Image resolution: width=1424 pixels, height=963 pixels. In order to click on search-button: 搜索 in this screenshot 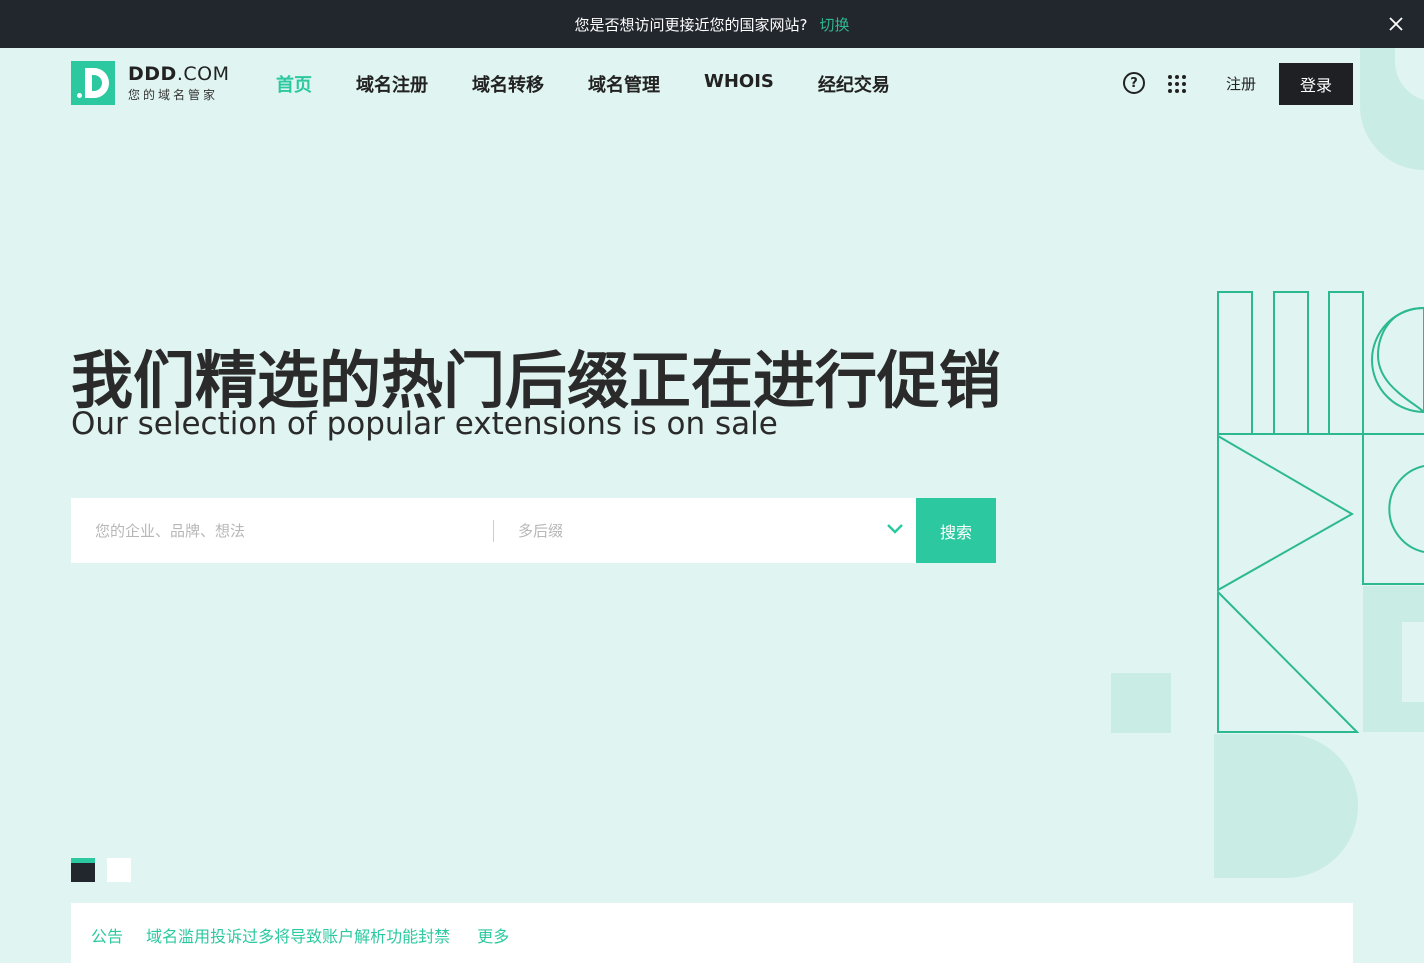, I will do `click(956, 530)`.